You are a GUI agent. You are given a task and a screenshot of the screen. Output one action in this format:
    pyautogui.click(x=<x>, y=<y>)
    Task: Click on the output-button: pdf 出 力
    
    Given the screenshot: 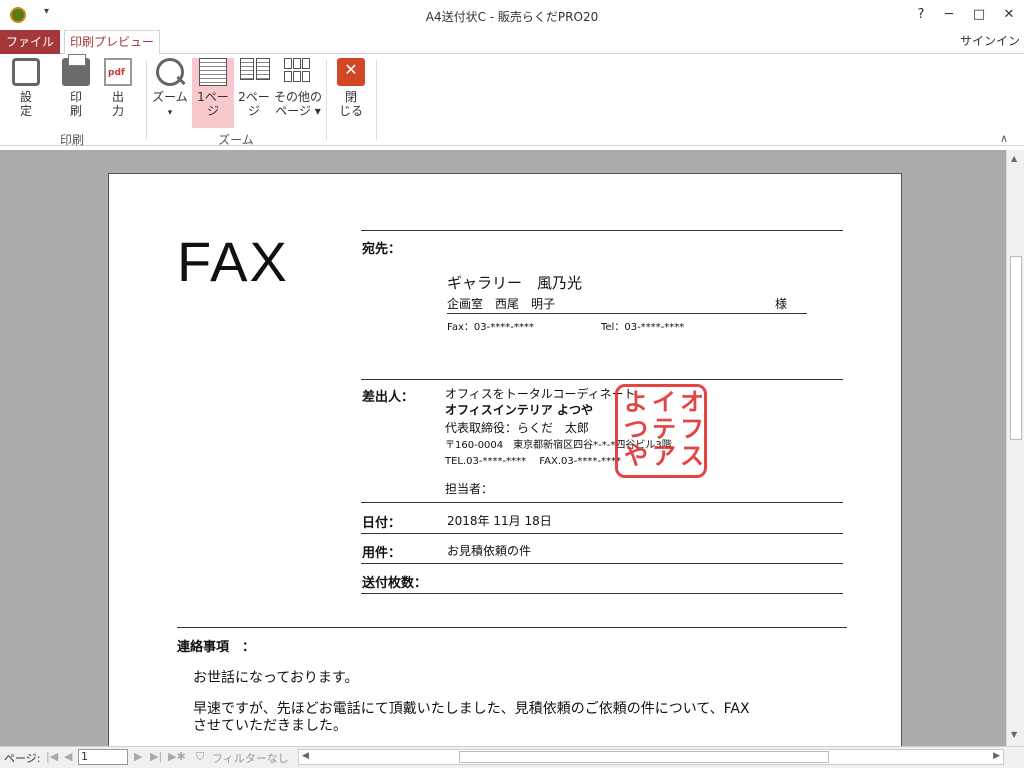 What is the action you would take?
    pyautogui.click(x=118, y=93)
    